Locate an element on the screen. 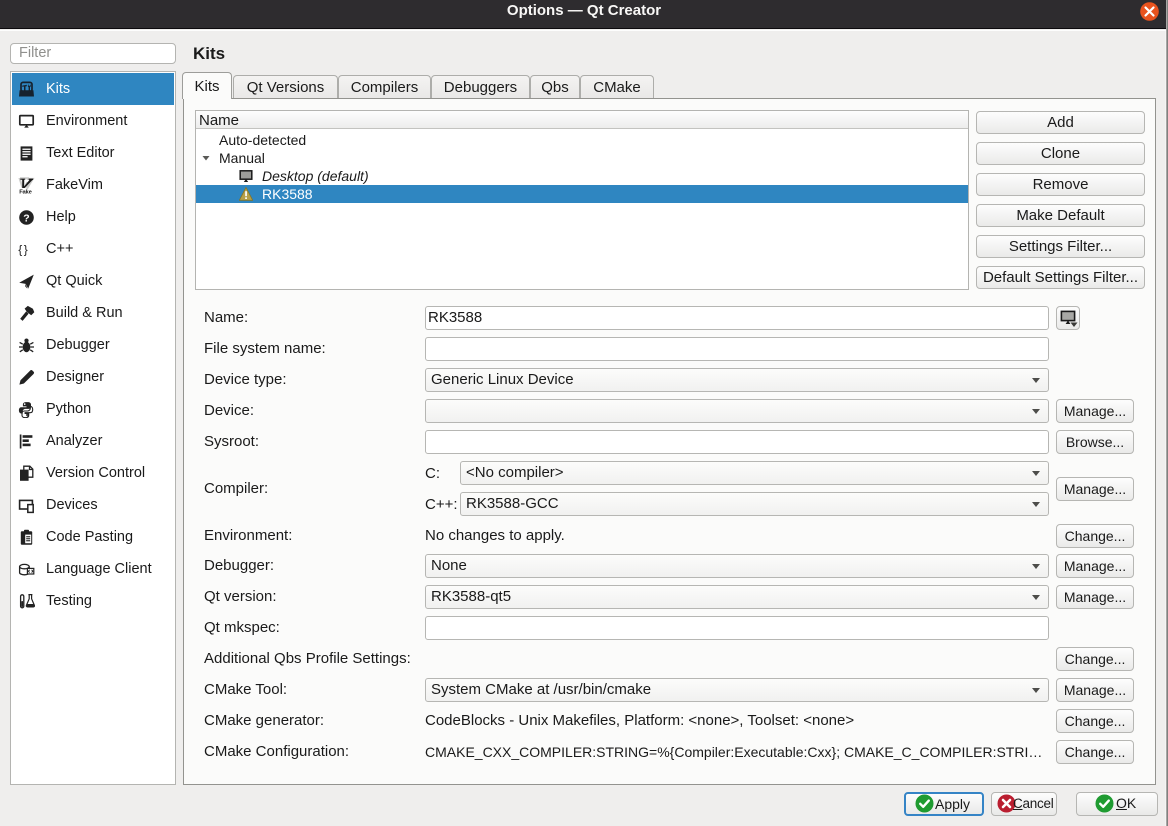 This screenshot has height=826, width=1168. svg-text: Fake is located at coordinates (25, 191).